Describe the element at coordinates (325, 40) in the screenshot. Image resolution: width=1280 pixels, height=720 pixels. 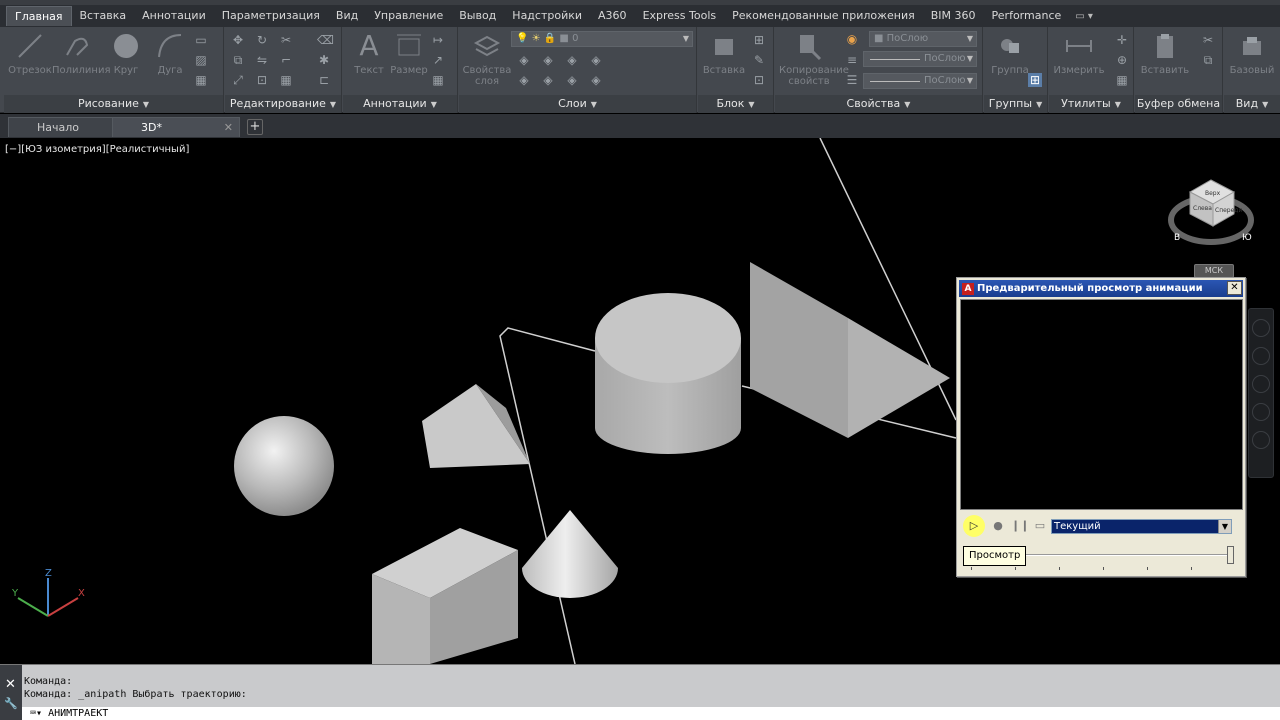
I see `erase-icon: ⌫` at that location.